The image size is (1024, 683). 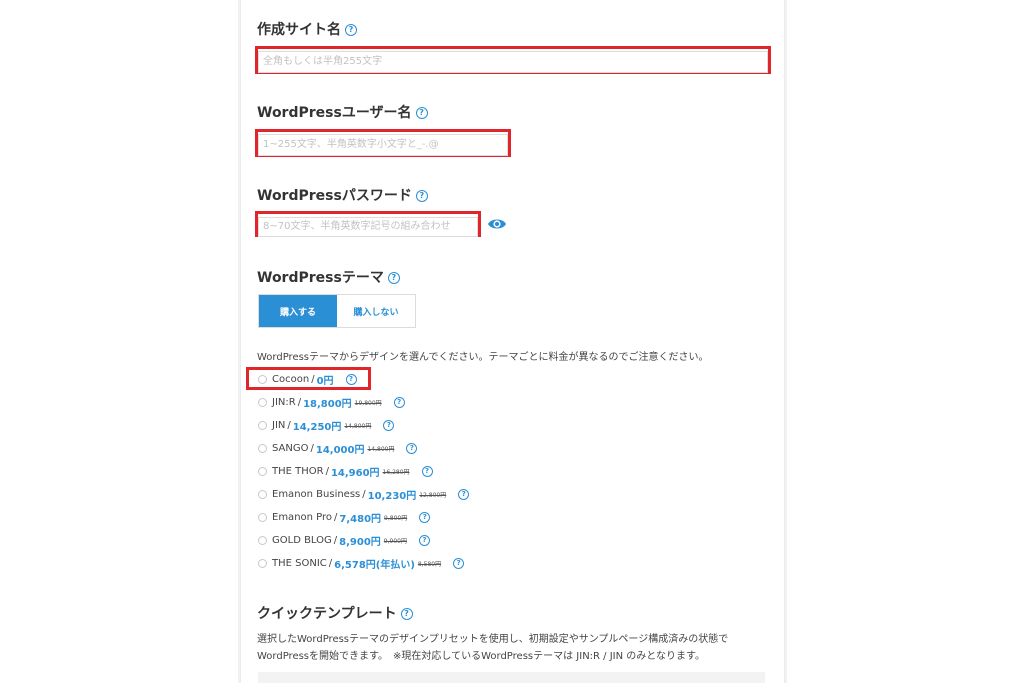 I want to click on wp-password-label: WordPressパスワード, so click(x=334, y=196).